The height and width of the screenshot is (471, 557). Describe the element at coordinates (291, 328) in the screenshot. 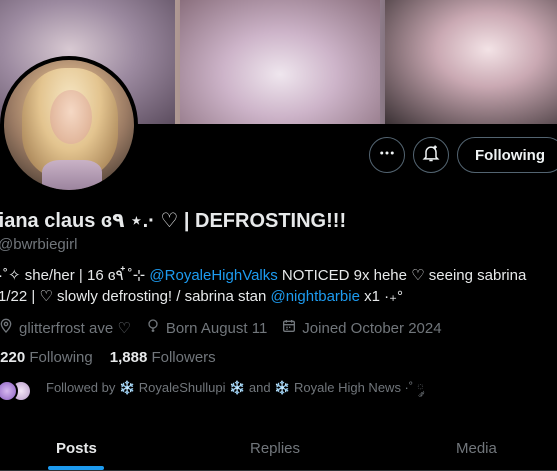

I see `calendar-icon` at that location.